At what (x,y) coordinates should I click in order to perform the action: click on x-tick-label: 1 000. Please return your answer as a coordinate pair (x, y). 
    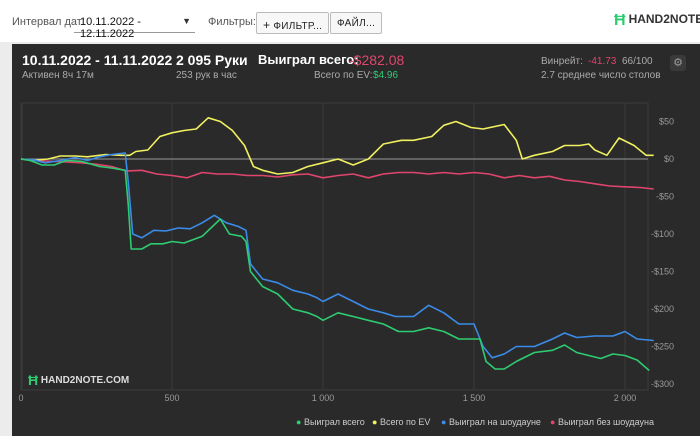
    Looking at the image, I should click on (323, 398).